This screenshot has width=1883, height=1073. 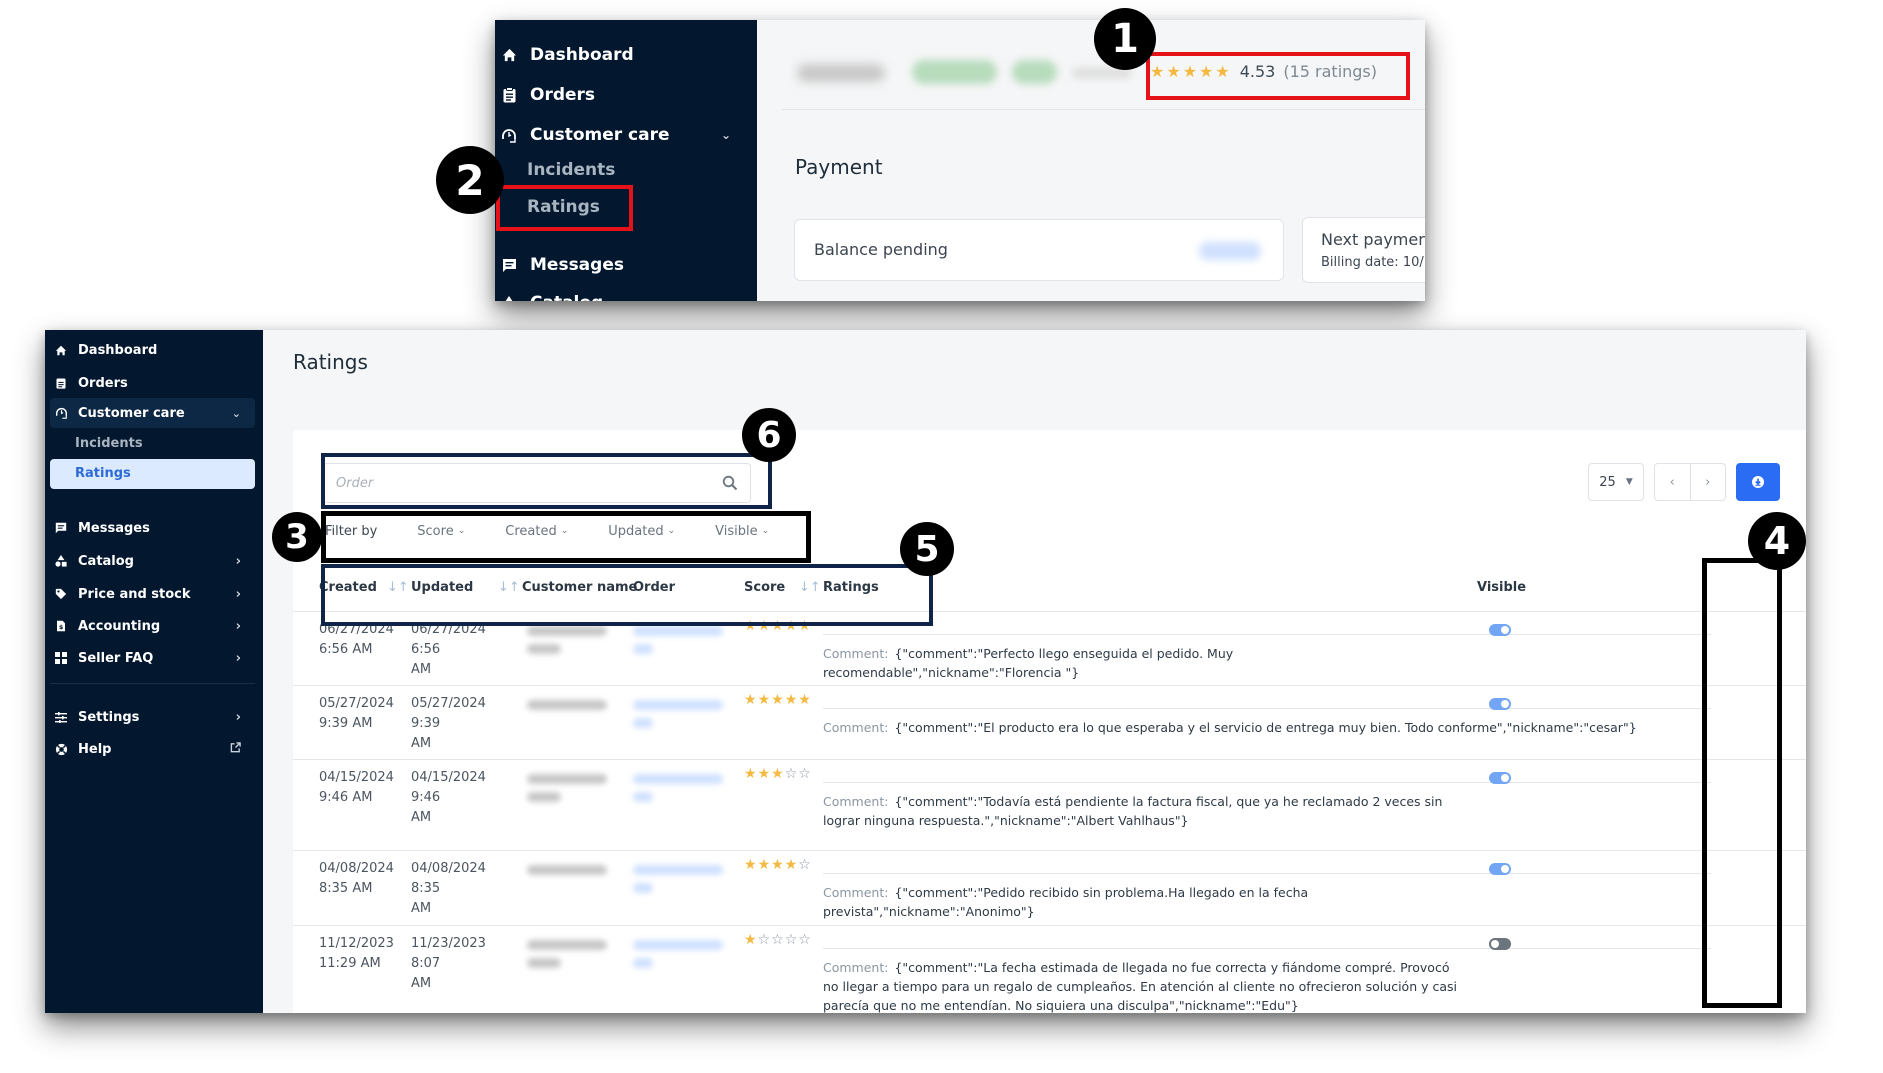 What do you see at coordinates (152, 683) in the screenshot?
I see `sidebar-divider` at bounding box center [152, 683].